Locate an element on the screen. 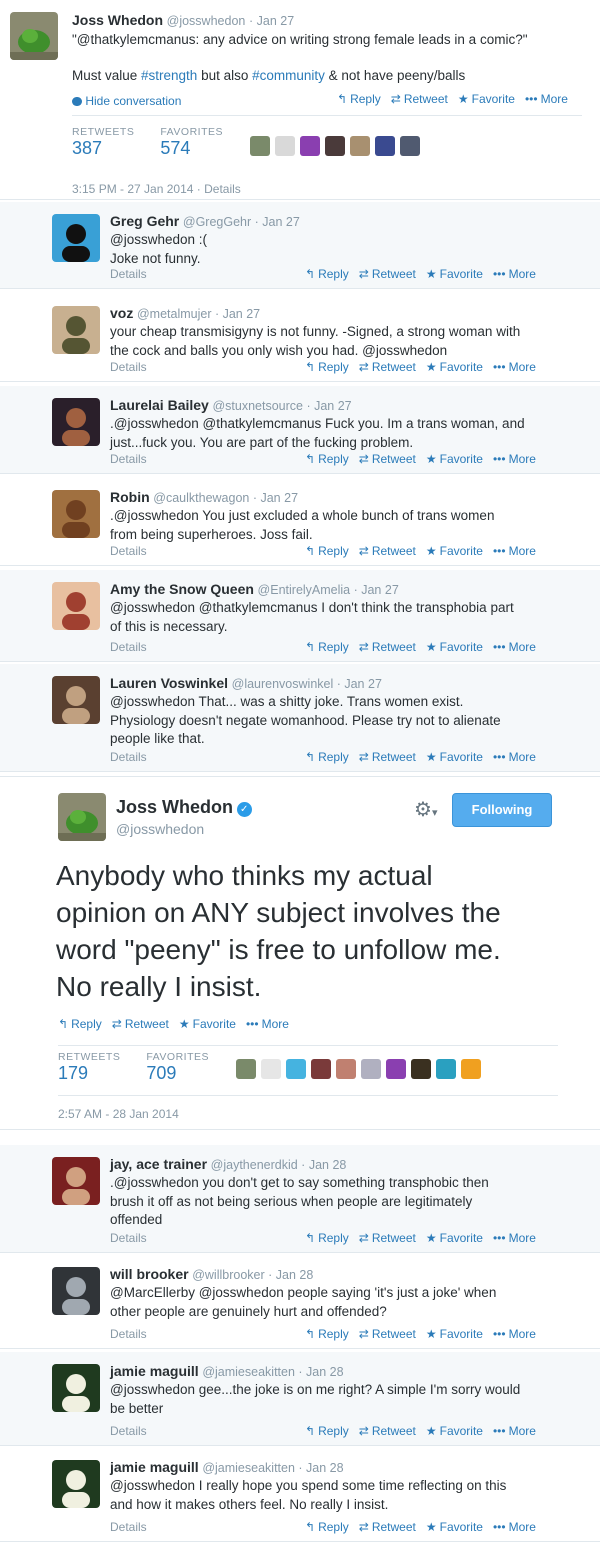 Image resolution: width=600 pixels, height=1544 pixels. author-name: will brooker is located at coordinates (149, 1274).